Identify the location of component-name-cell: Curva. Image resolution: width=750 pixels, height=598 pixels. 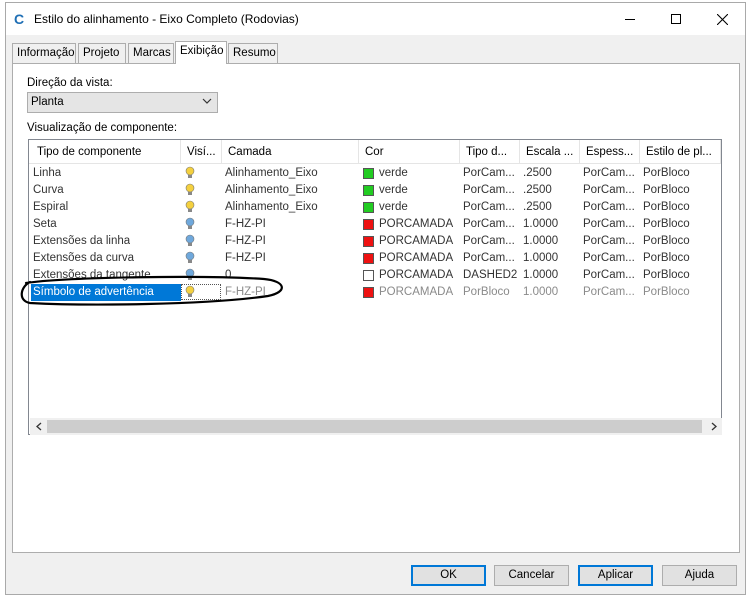
(48, 190).